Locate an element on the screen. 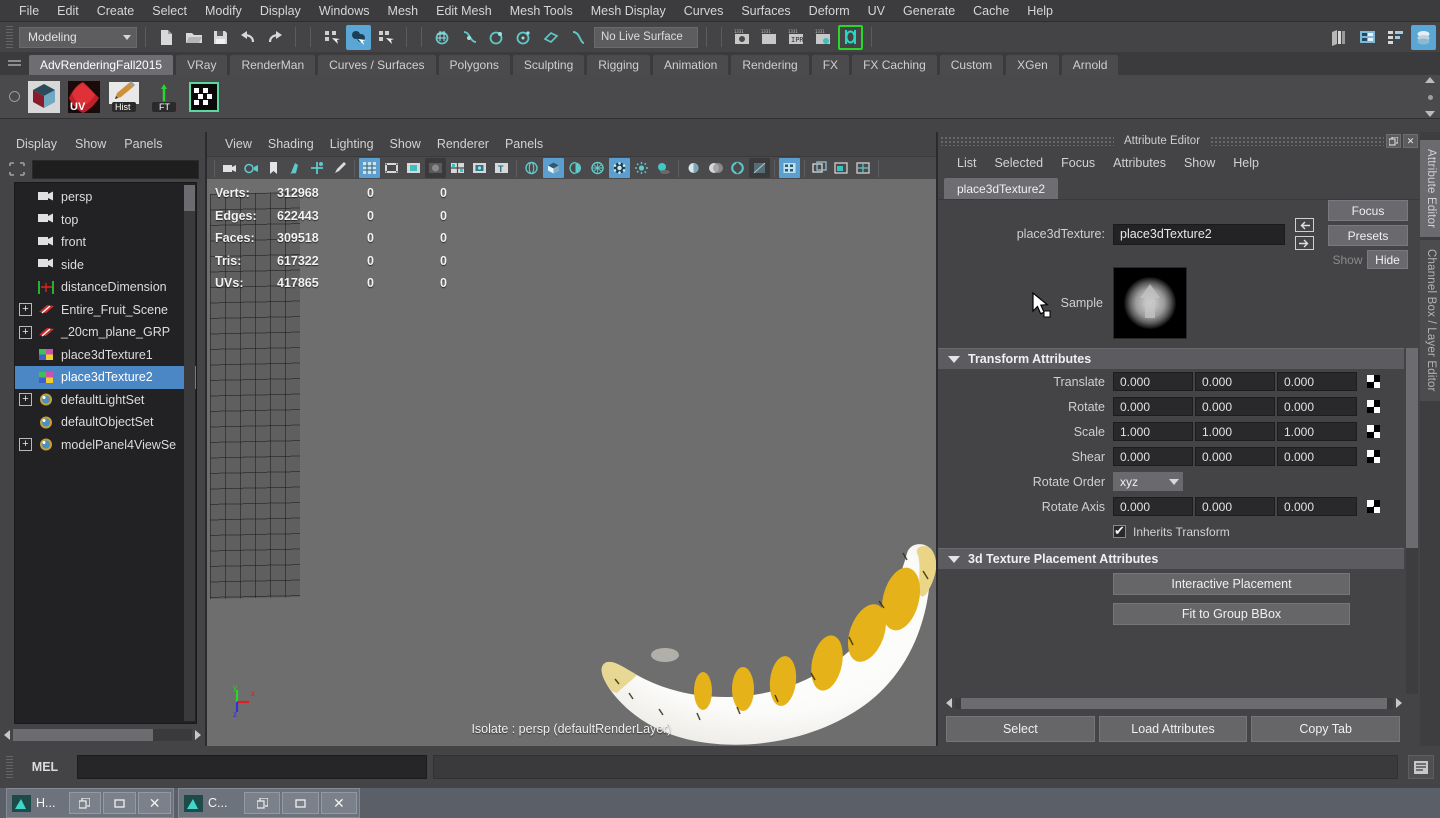  outliner-vertical-scrollbar is located at coordinates (189, 453).